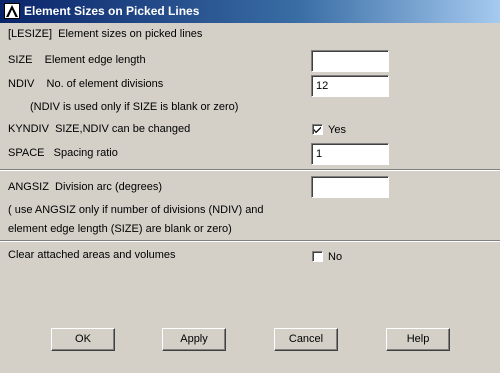 The height and width of the screenshot is (373, 500). Describe the element at coordinates (77, 60) in the screenshot. I see `size-label: SIZE Element edge length` at that location.